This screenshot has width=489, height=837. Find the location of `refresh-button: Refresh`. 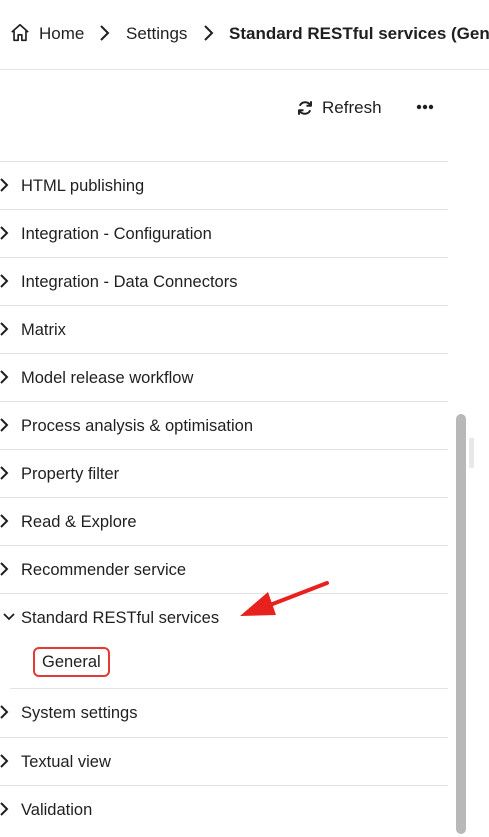

refresh-button: Refresh is located at coordinates (339, 108).